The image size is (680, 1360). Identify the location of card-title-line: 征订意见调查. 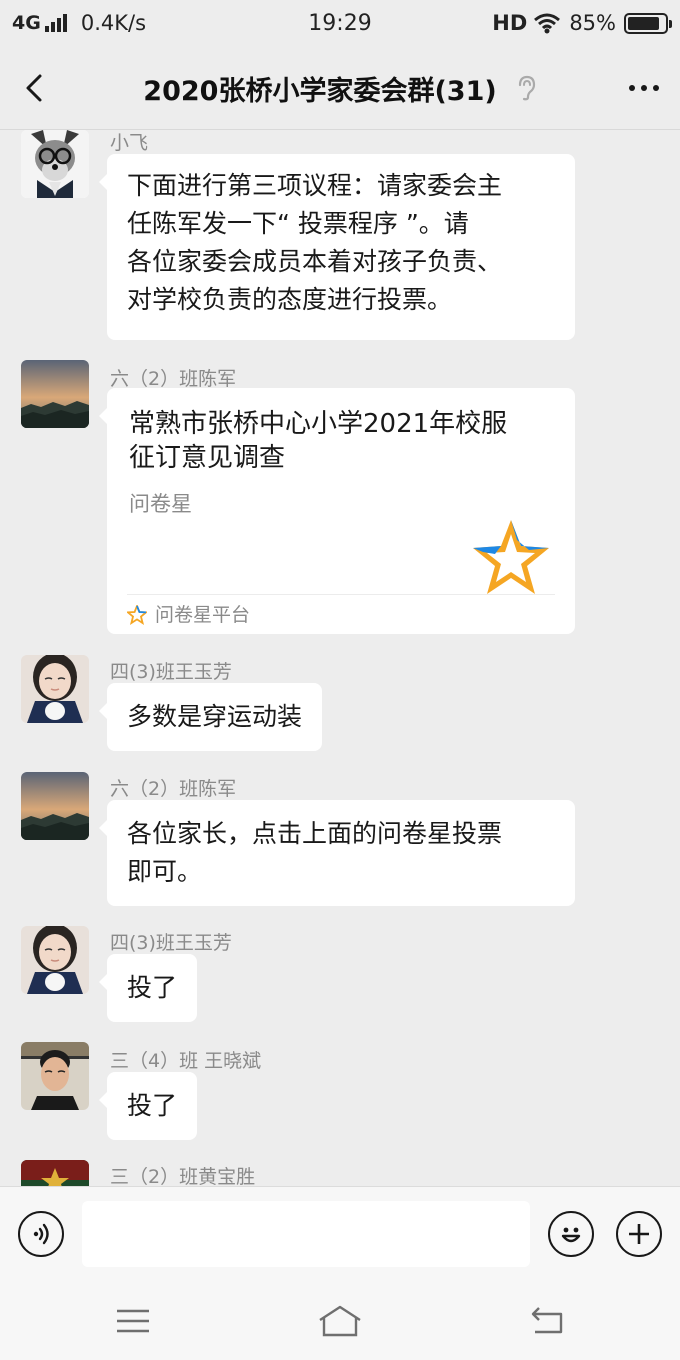
(207, 458).